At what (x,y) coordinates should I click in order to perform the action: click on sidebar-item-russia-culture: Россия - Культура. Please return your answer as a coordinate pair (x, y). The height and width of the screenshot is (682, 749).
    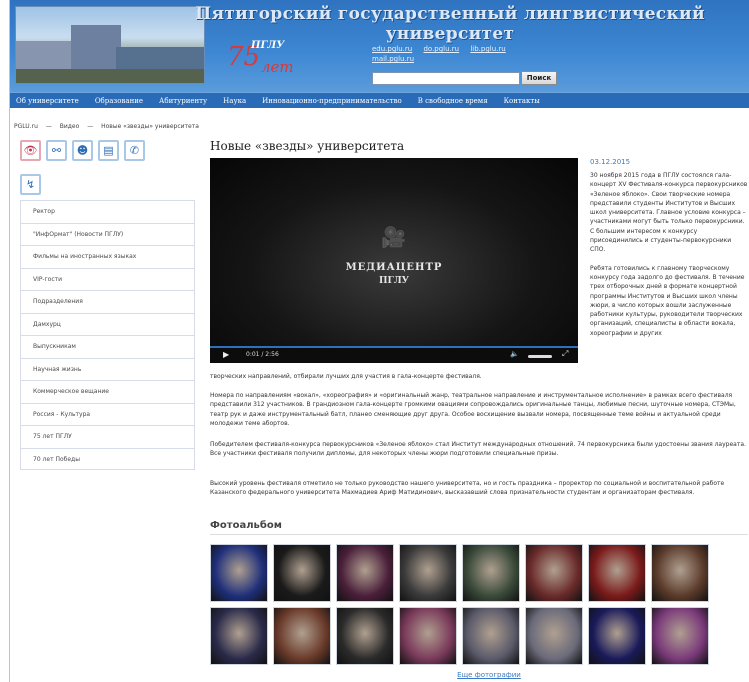
    Looking at the image, I should click on (107, 413).